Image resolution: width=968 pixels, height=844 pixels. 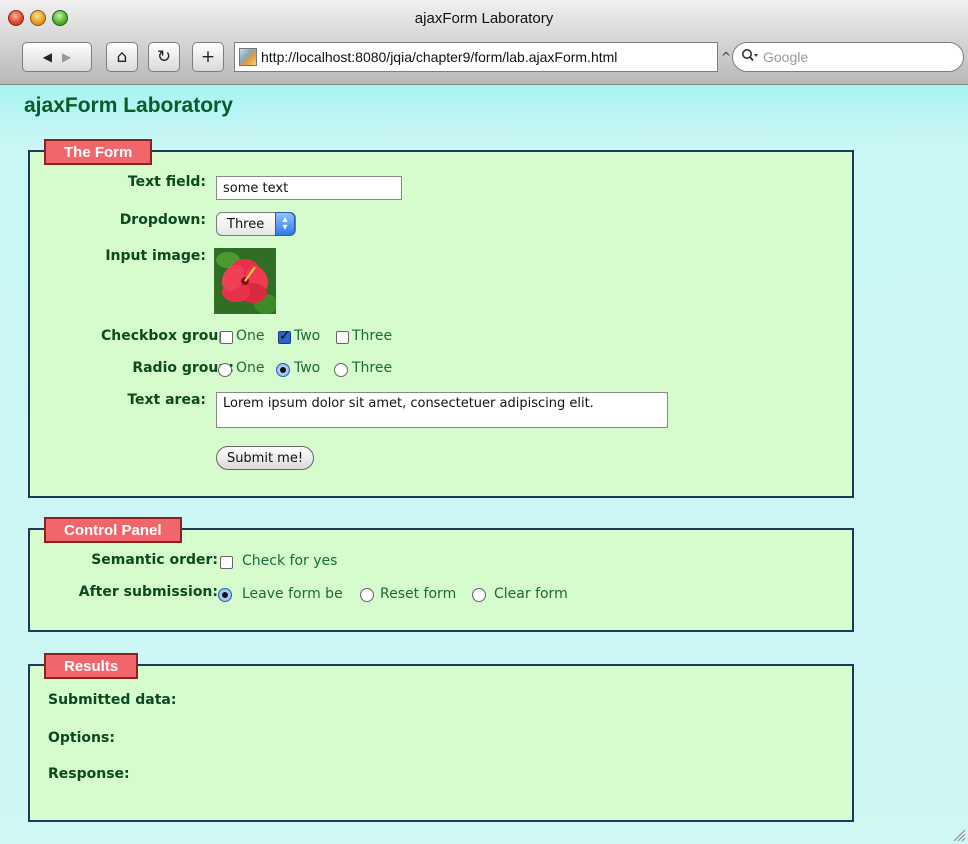 I want to click on home-icon: ⌂, so click(x=122, y=57).